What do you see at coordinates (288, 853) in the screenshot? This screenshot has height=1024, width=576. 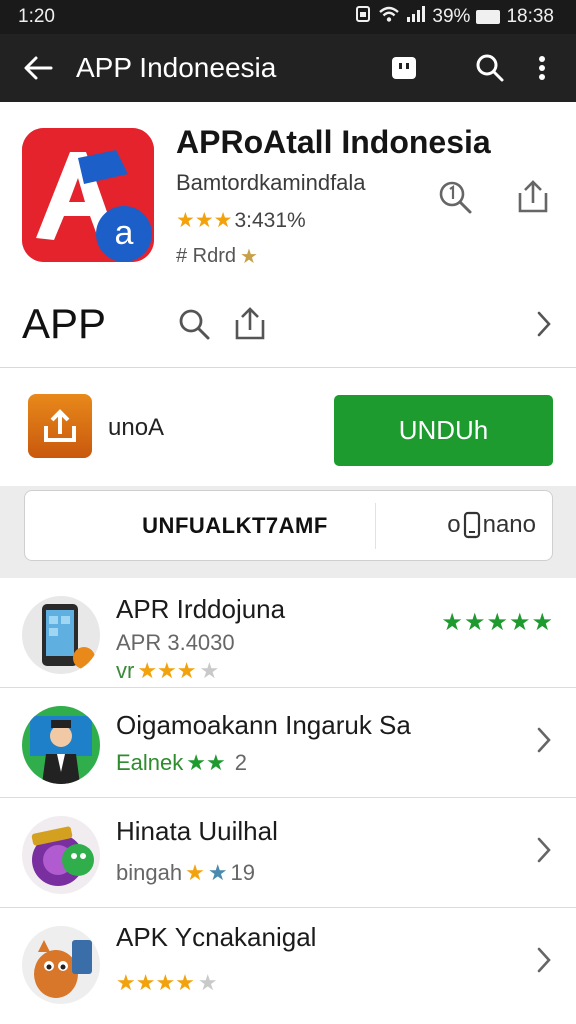 I see `list-item: Hinata Uuilhal bingah ★ ★ 19` at bounding box center [288, 853].